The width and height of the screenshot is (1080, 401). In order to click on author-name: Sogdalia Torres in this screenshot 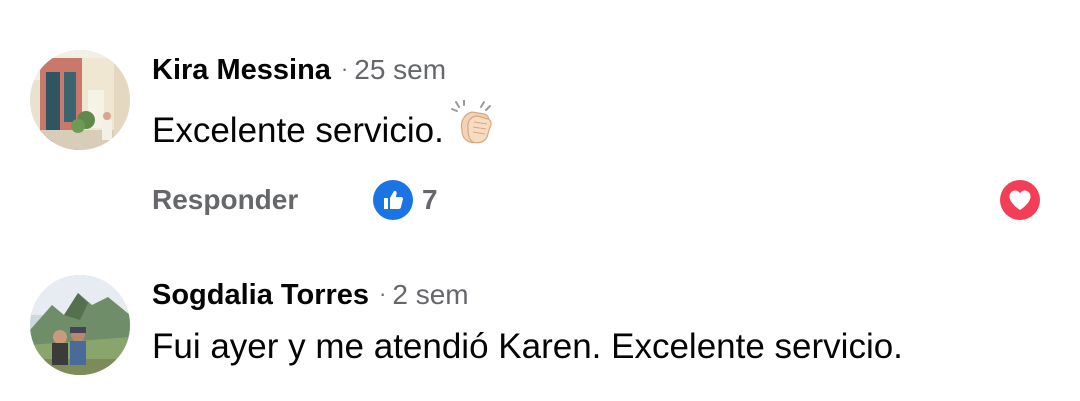, I will do `click(260, 295)`.